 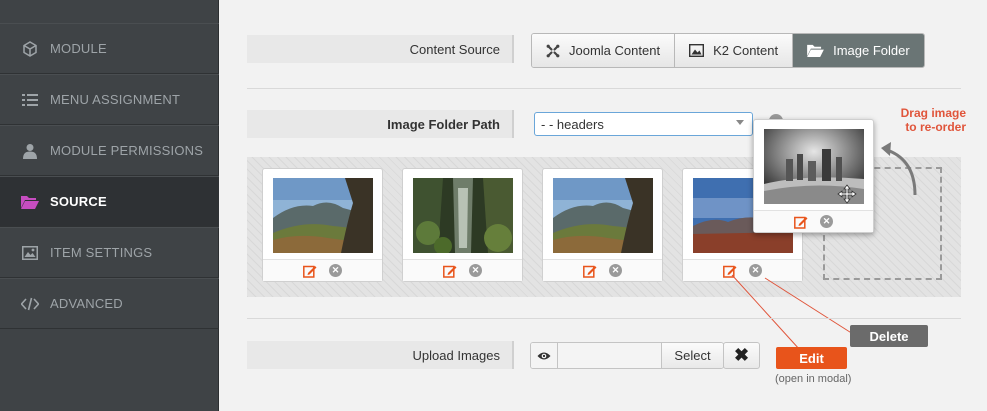 I want to click on user-icon, so click(x=30, y=151).